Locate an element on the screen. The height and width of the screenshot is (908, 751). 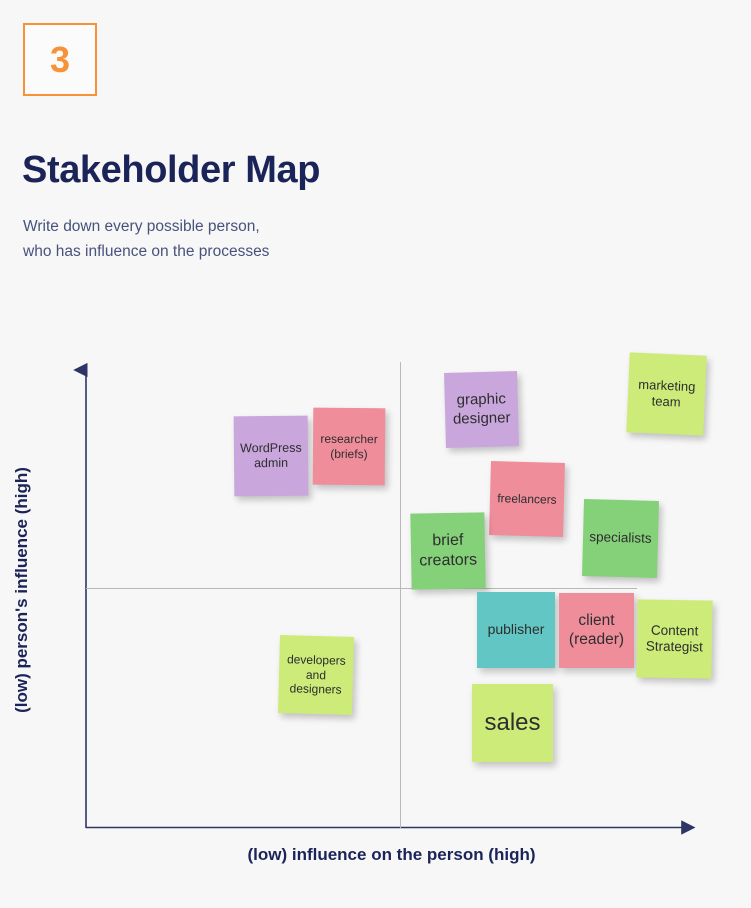
step-number-value: 3 is located at coordinates (60, 59).